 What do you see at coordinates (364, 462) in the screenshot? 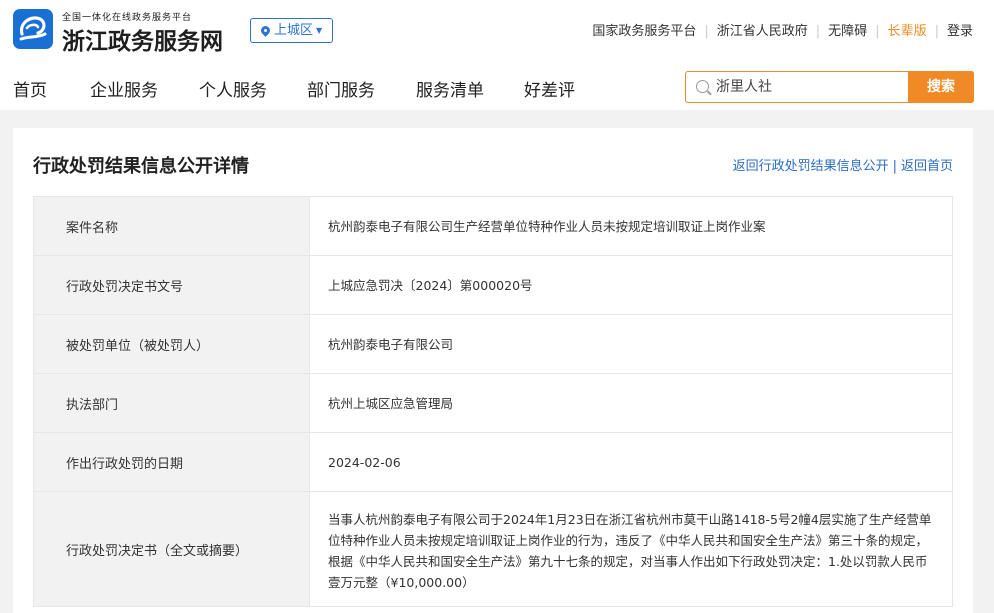
I see `field-value: 2024-02-06` at bounding box center [364, 462].